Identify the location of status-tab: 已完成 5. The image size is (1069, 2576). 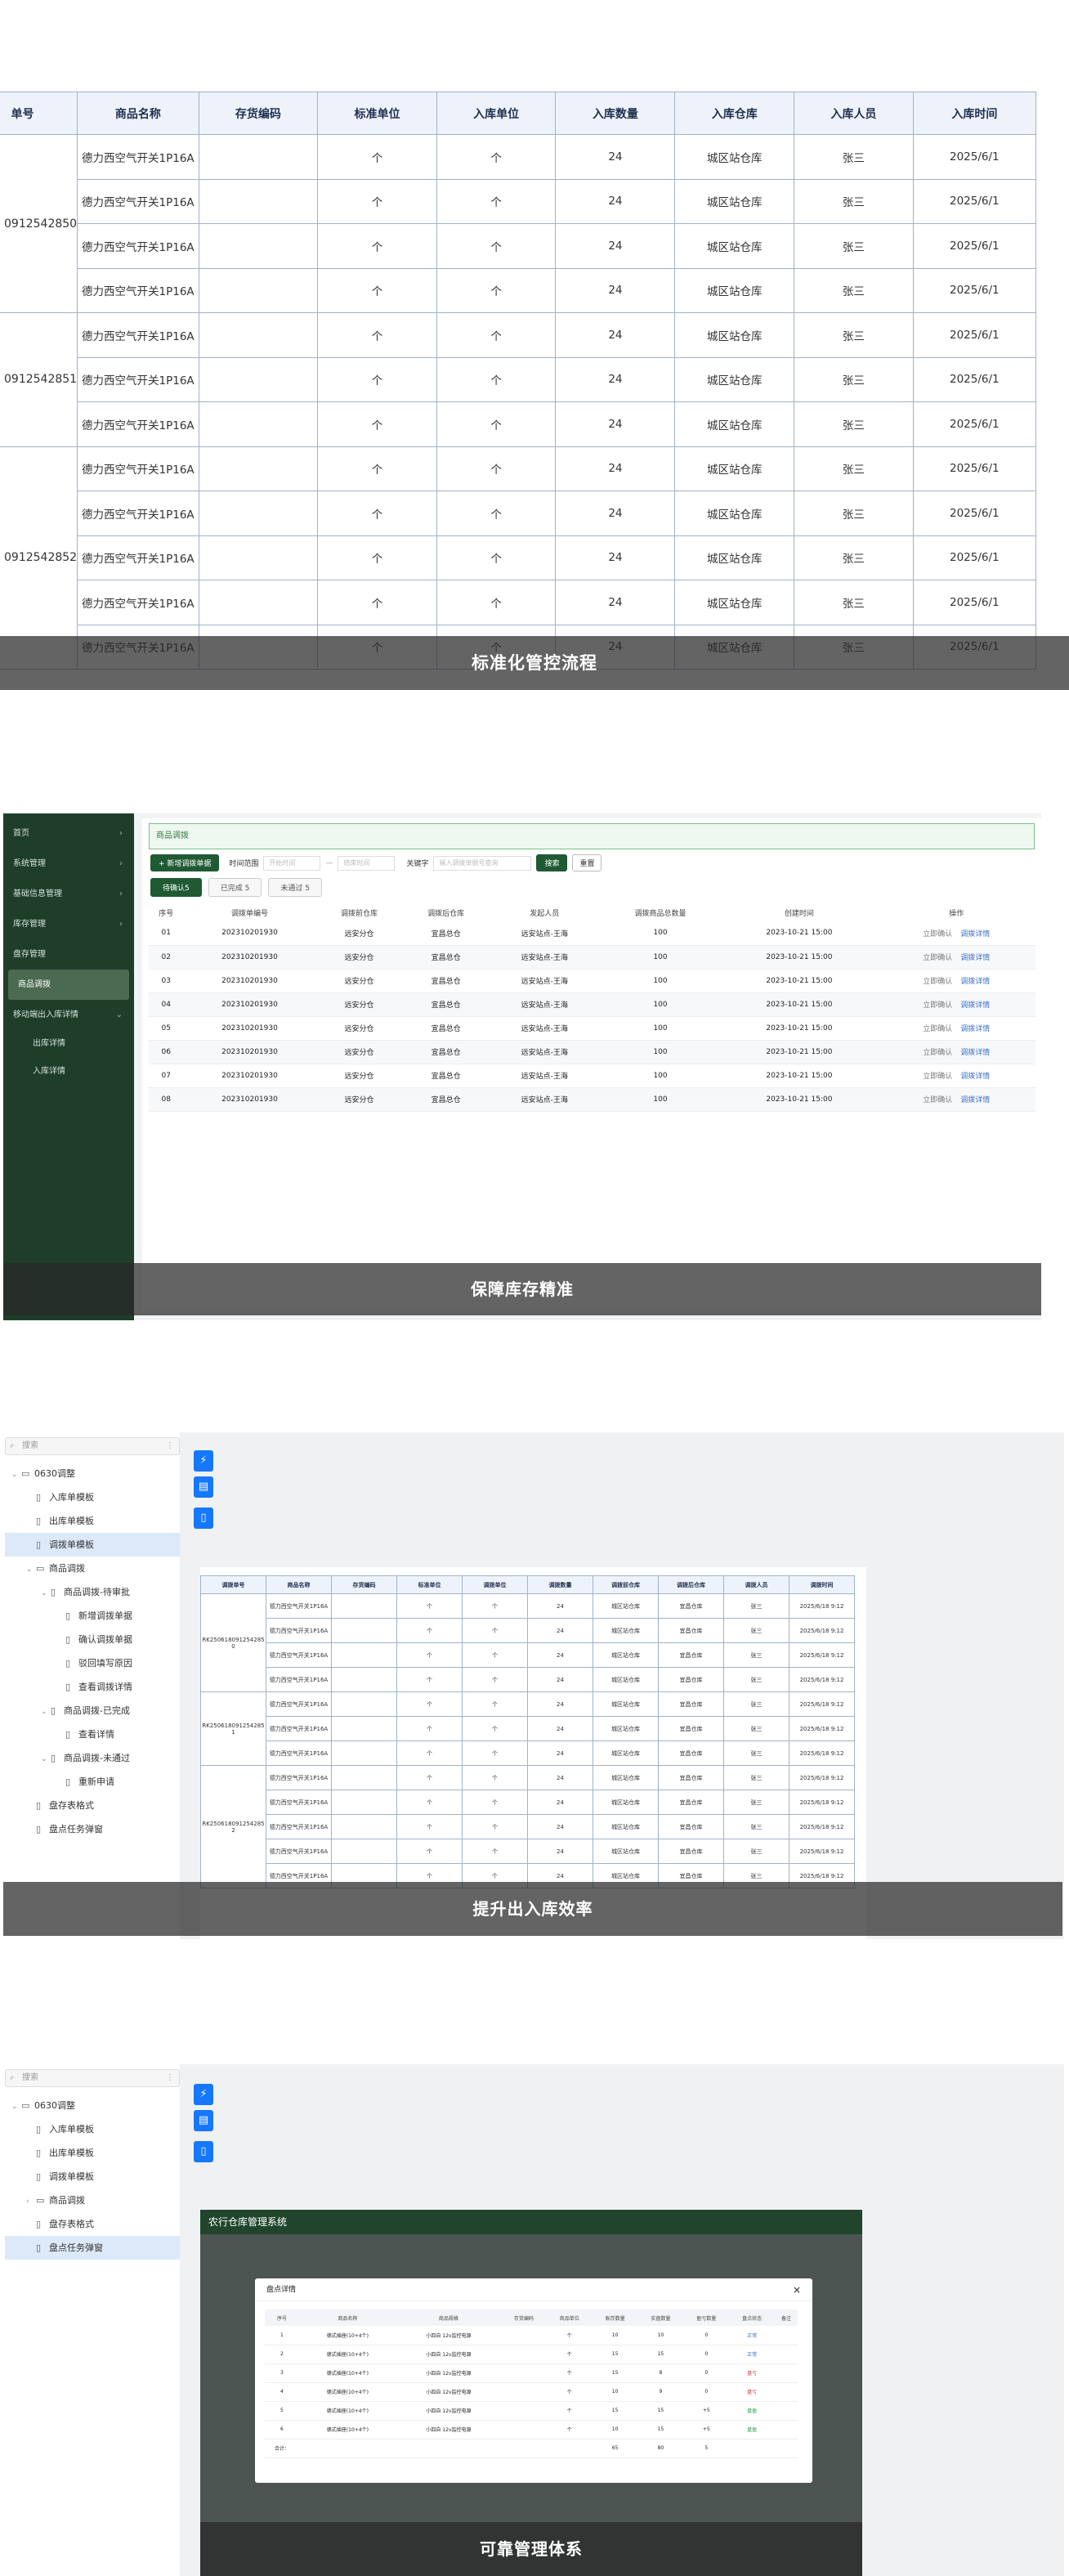
(235, 888).